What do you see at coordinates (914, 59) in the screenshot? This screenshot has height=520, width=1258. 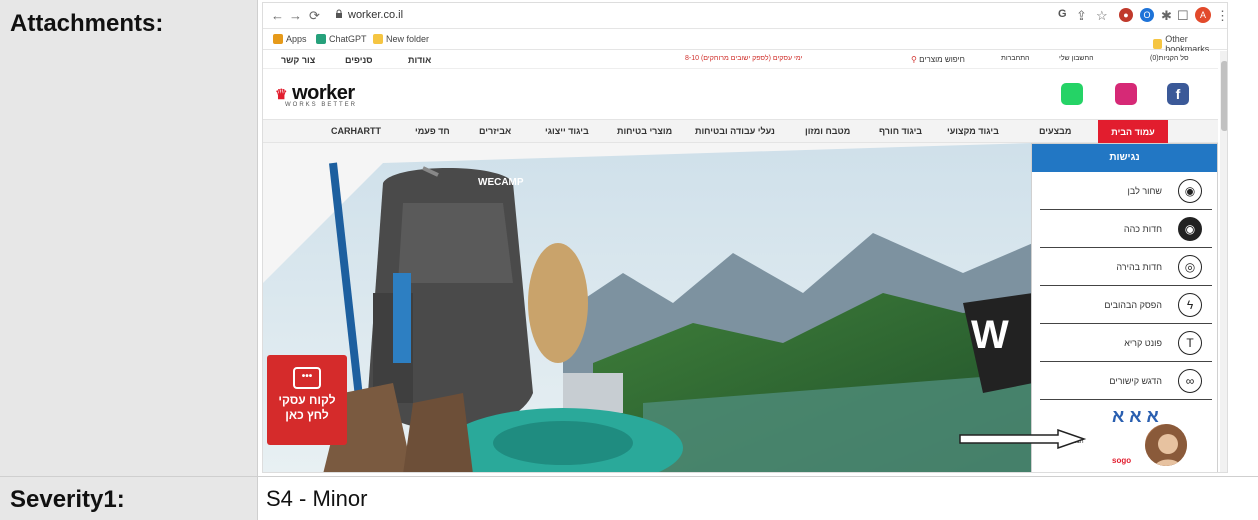 I see `search-icon: ⚲` at bounding box center [914, 59].